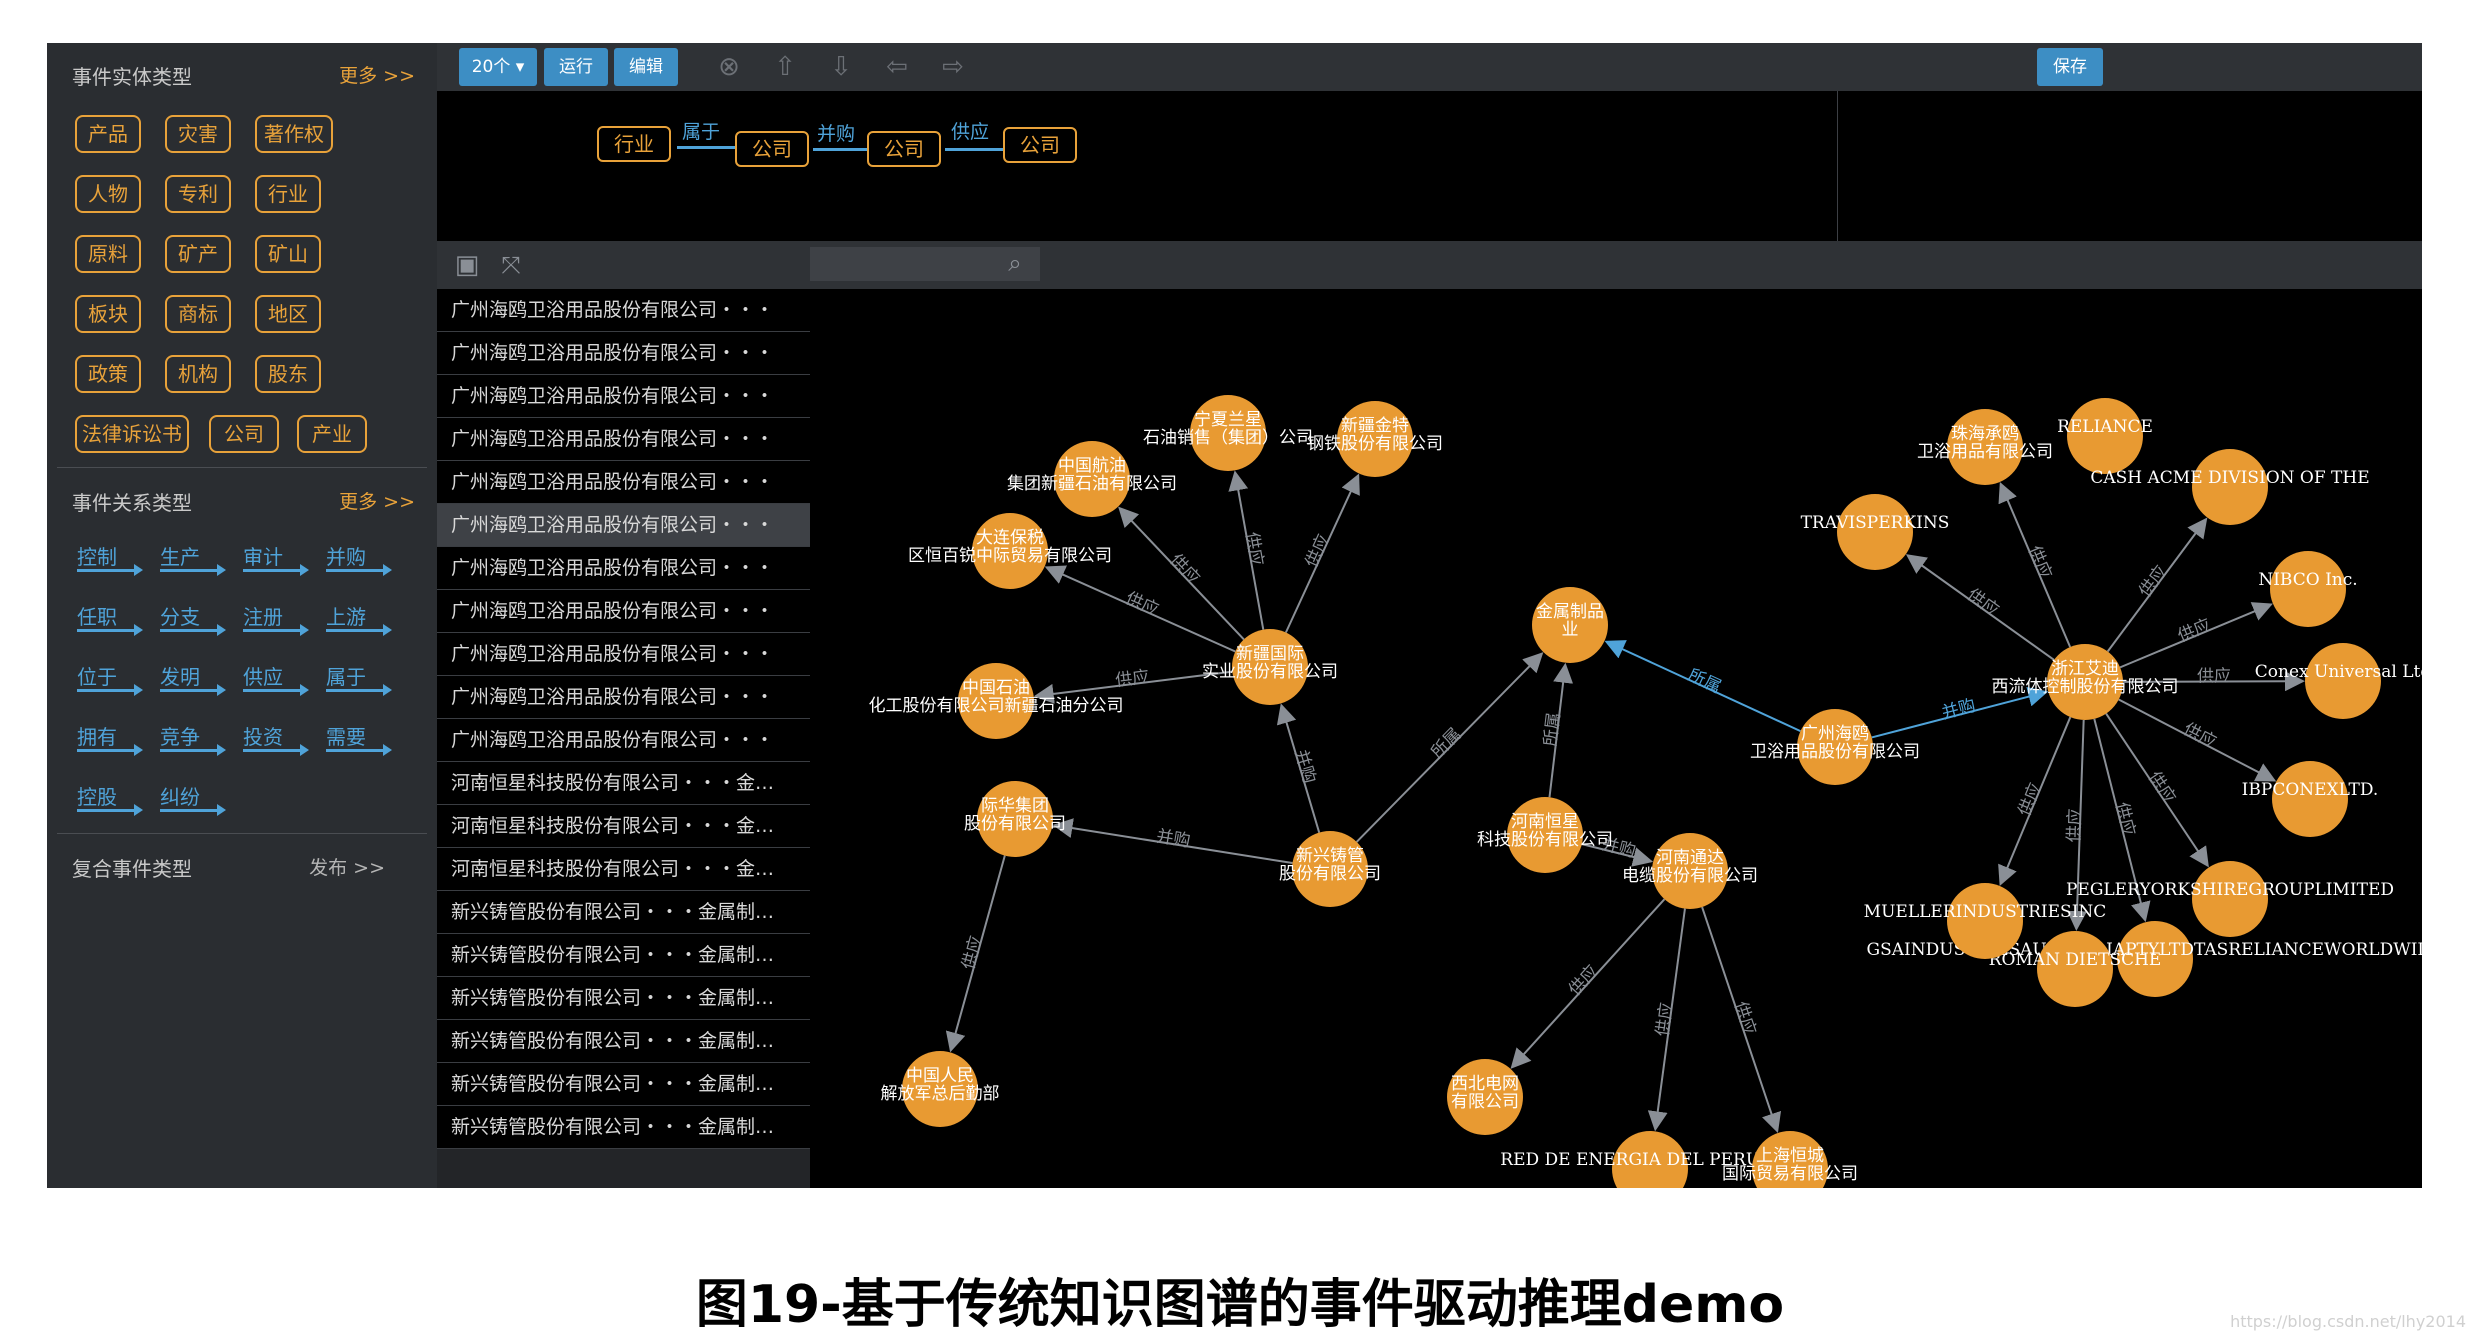 The width and height of the screenshot is (2480, 1338). I want to click on relation-type-tag: 并购, so click(359, 558).